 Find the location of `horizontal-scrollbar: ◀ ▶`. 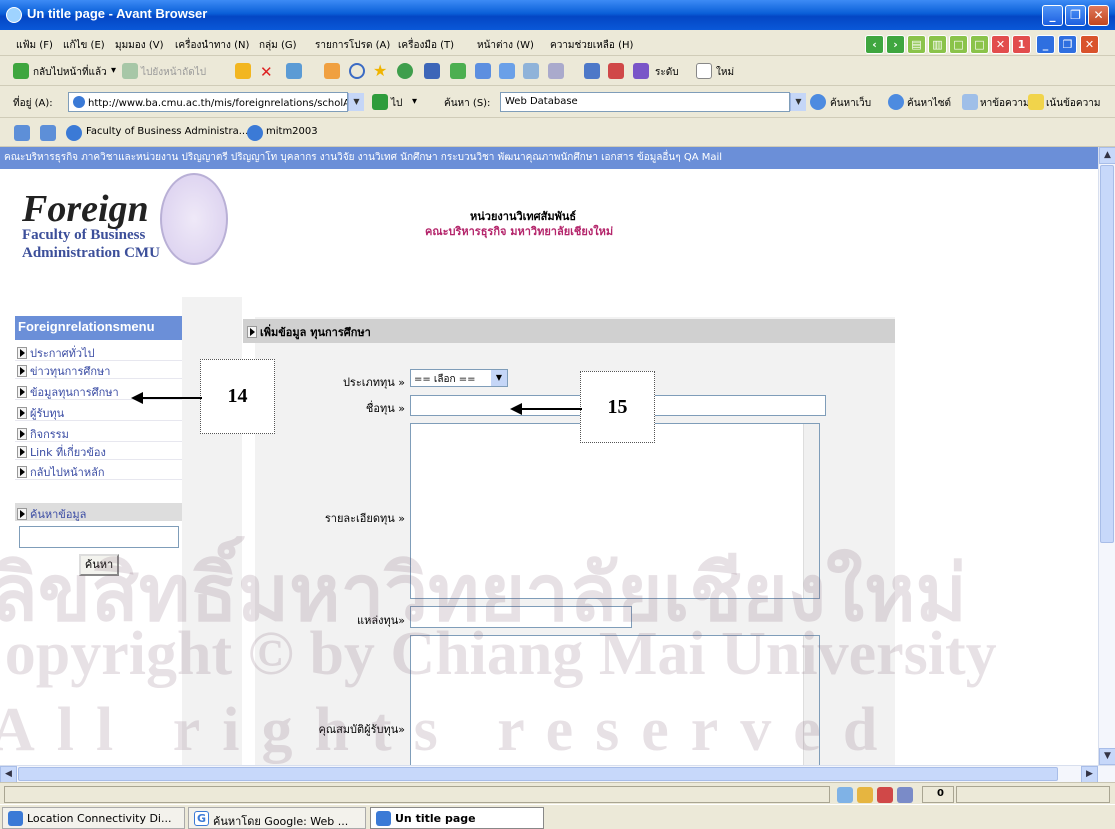

horizontal-scrollbar: ◀ ▶ is located at coordinates (557, 774).